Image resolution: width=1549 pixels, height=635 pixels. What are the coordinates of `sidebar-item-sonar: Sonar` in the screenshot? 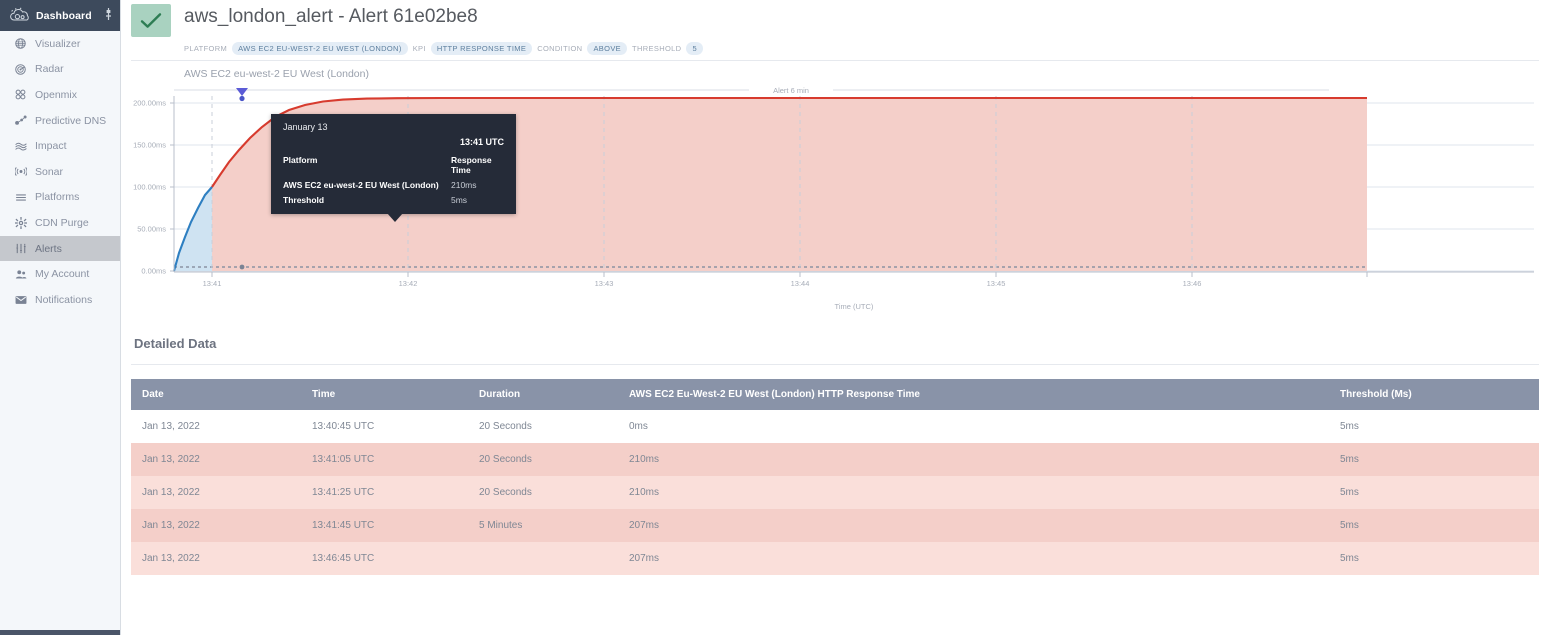 It's located at (60, 172).